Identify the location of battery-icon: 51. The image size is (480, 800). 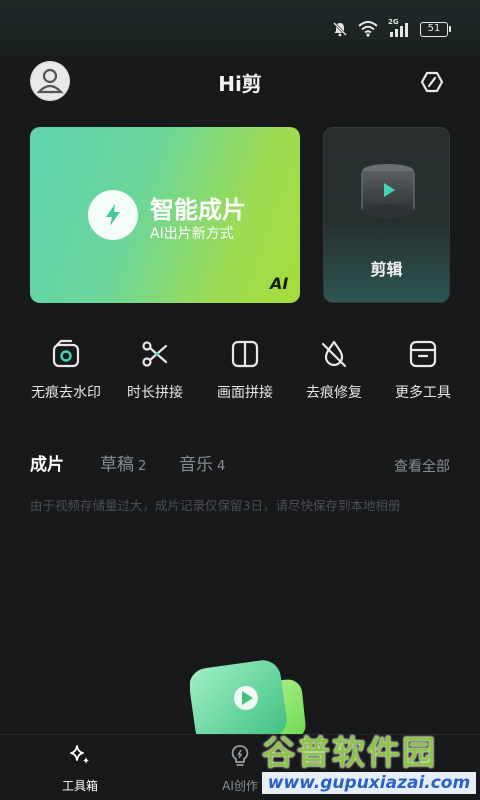
(435, 29).